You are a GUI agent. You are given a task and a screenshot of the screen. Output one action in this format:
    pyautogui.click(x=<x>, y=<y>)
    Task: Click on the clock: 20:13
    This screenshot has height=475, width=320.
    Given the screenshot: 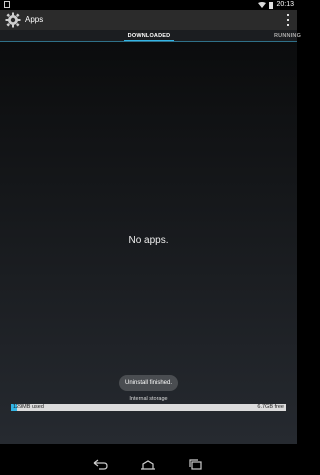 What is the action you would take?
    pyautogui.click(x=285, y=4)
    